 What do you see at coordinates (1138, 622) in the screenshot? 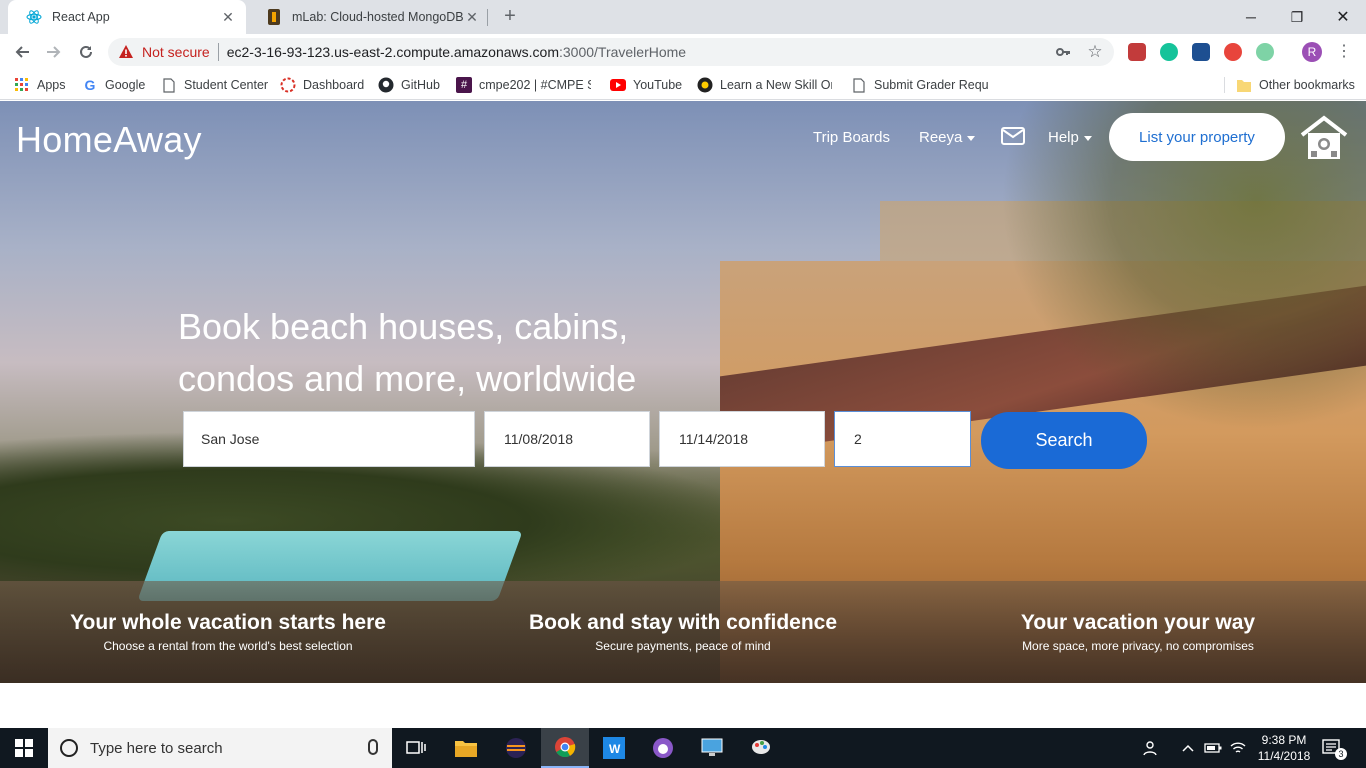
I see `feature-title: Your vacation your way` at bounding box center [1138, 622].